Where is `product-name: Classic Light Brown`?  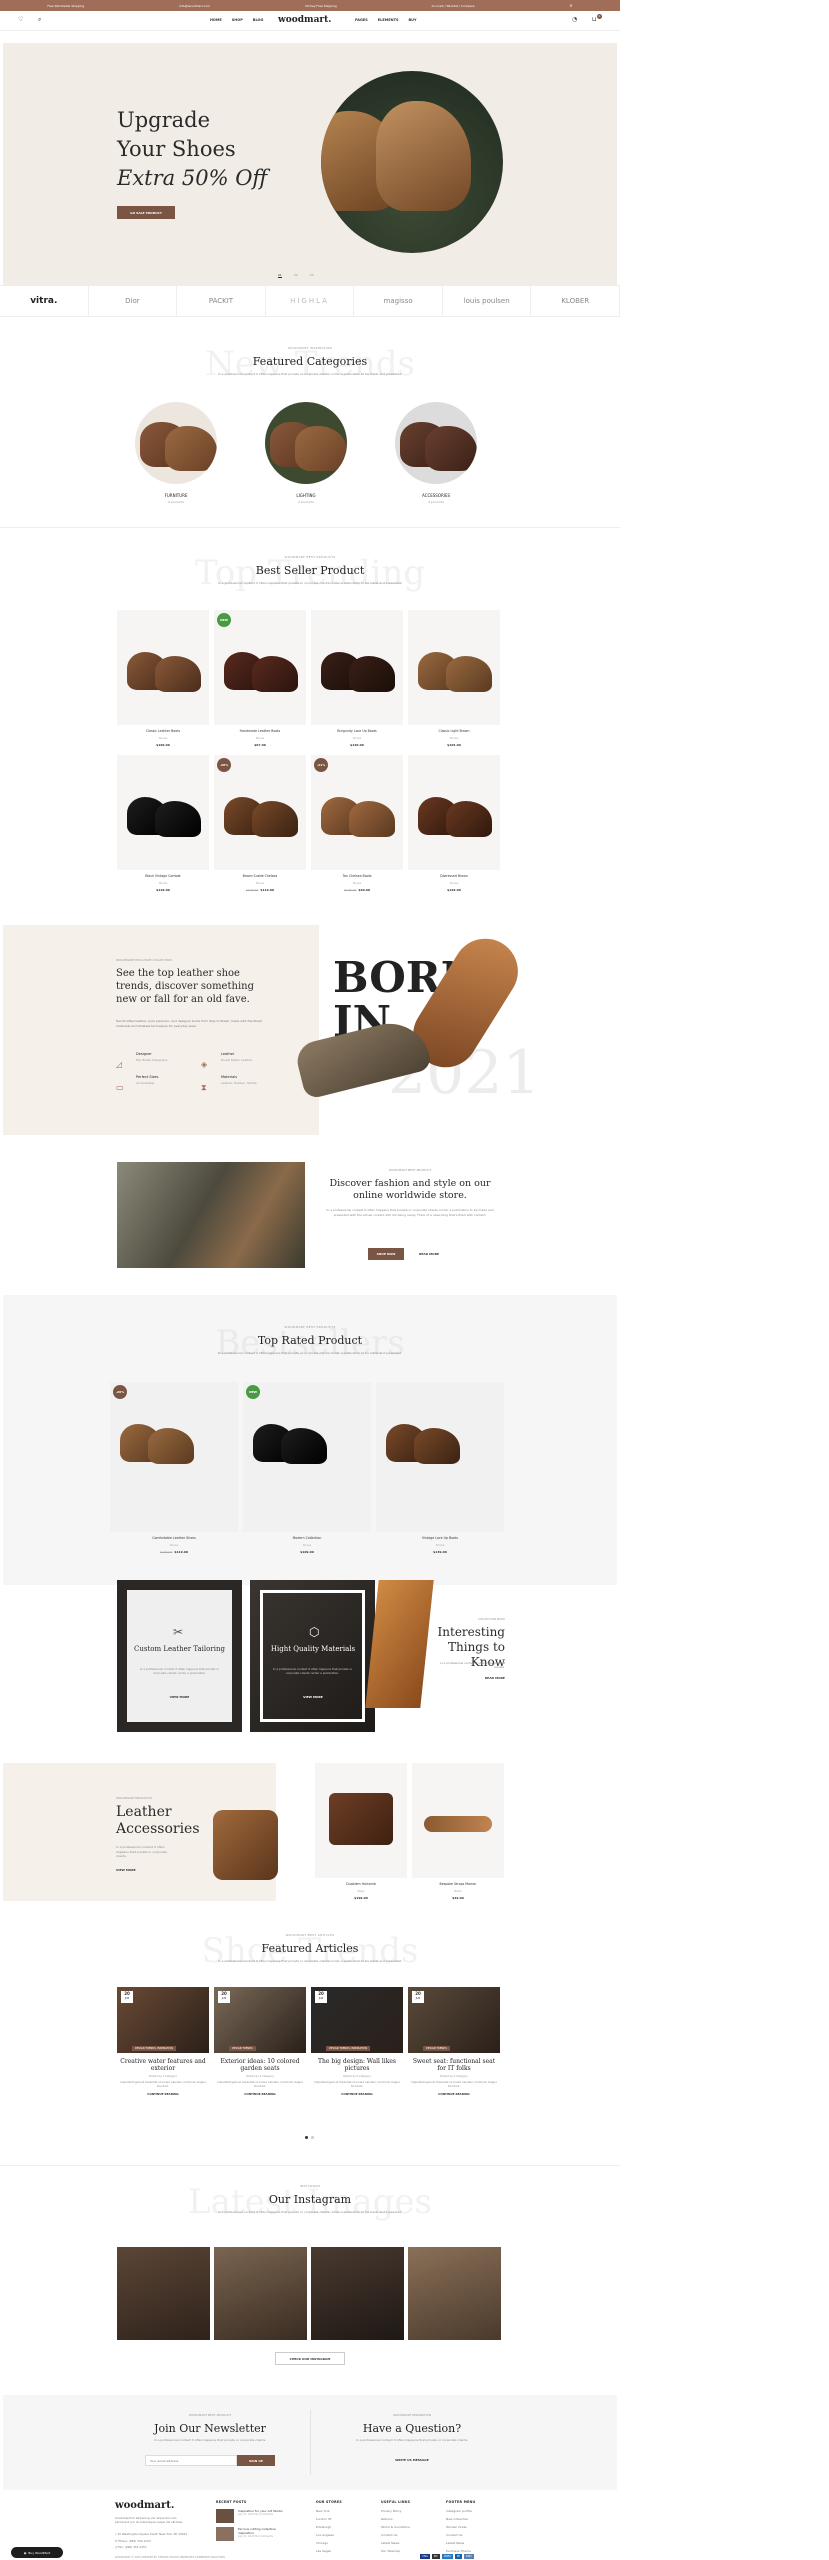 product-name: Classic Light Brown is located at coordinates (454, 731).